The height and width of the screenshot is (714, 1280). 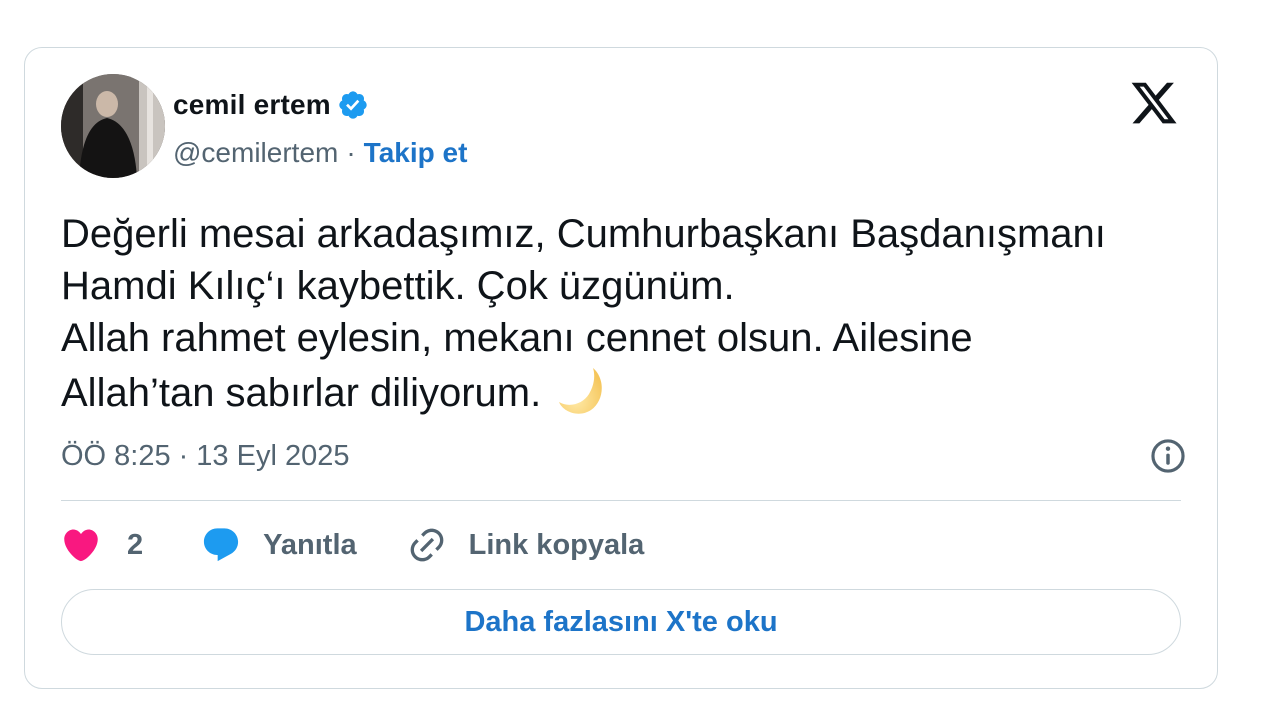 I want to click on verified-badge-icon, so click(x=353, y=105).